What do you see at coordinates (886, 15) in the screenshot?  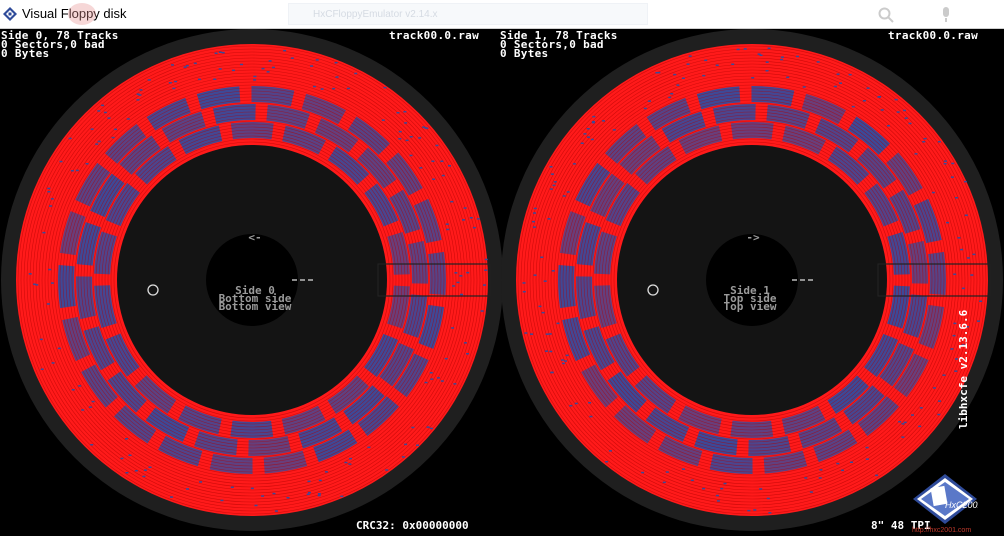 I see `search-icon` at bounding box center [886, 15].